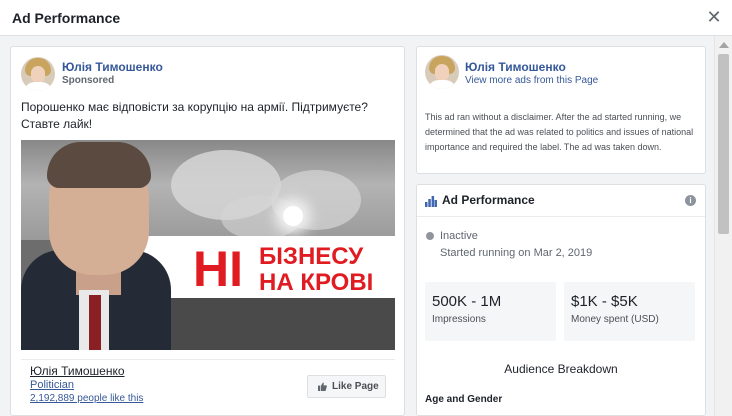 The width and height of the screenshot is (732, 416). I want to click on divider, so click(561, 216).